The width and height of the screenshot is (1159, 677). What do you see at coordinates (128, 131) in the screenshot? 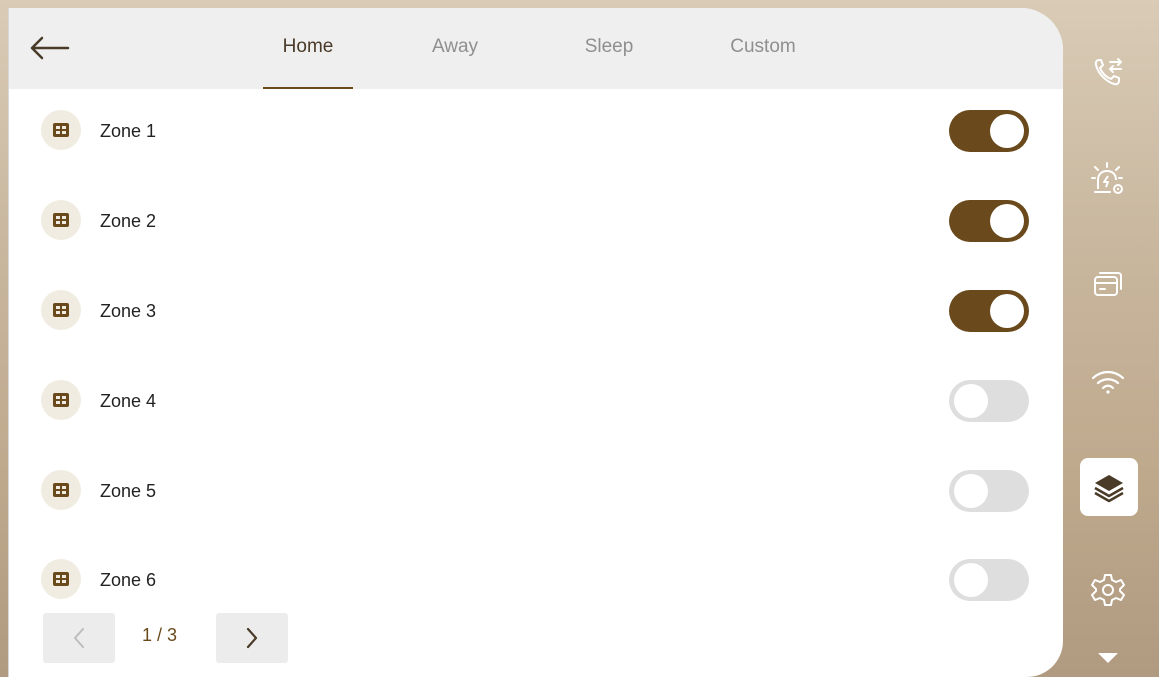
I see `zone-label: Zone 1` at bounding box center [128, 131].